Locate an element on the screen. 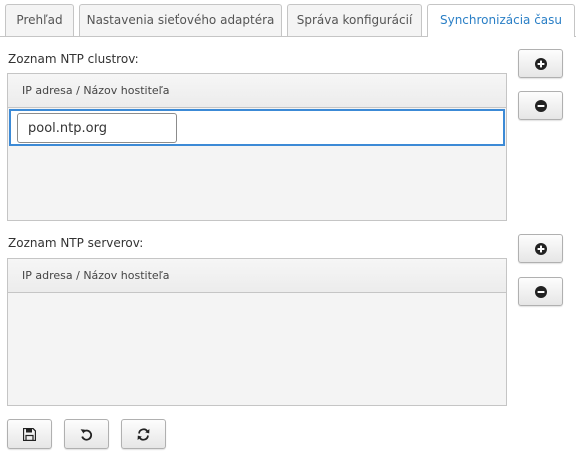 The image size is (576, 463). floppy-disk-icon is located at coordinates (29, 434).